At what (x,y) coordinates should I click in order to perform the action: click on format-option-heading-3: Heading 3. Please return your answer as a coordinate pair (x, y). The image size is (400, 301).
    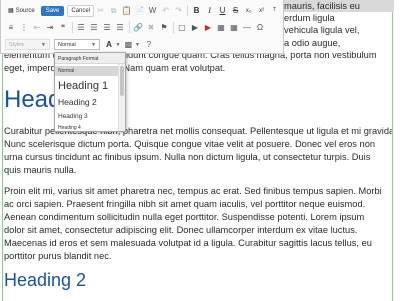
    Looking at the image, I should click on (87, 116).